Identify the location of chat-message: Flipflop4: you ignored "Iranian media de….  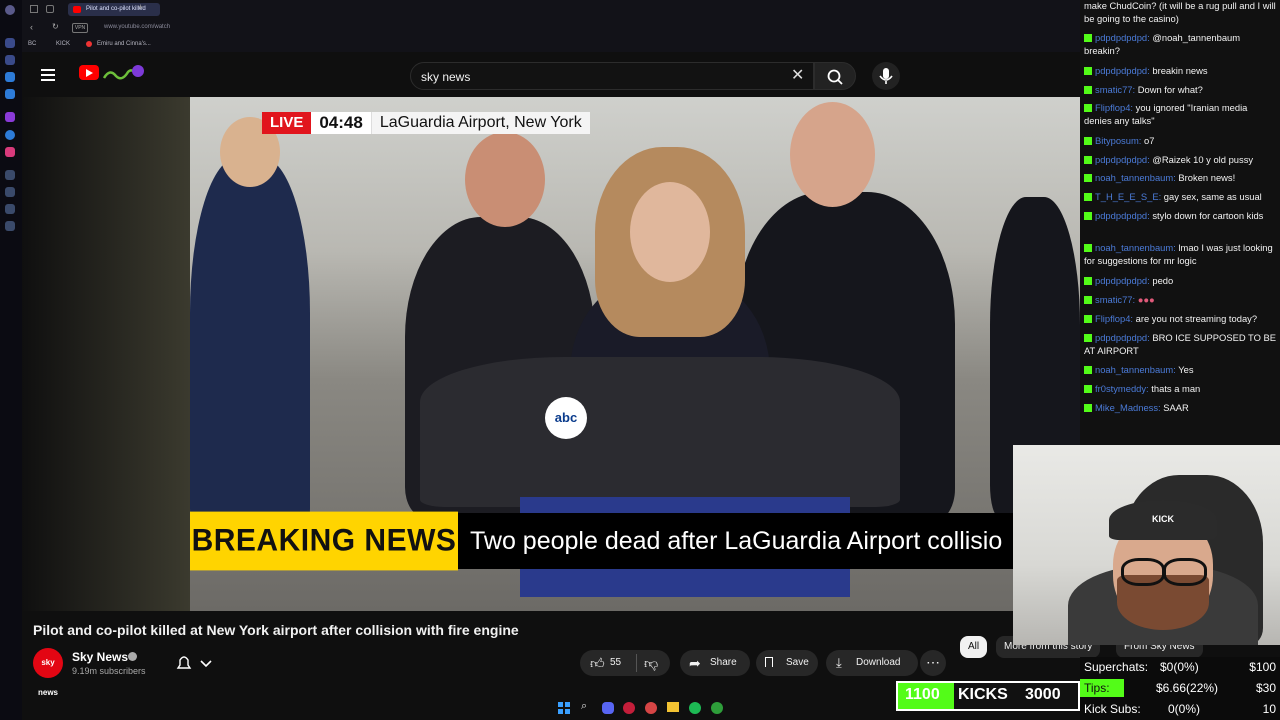
(1166, 114).